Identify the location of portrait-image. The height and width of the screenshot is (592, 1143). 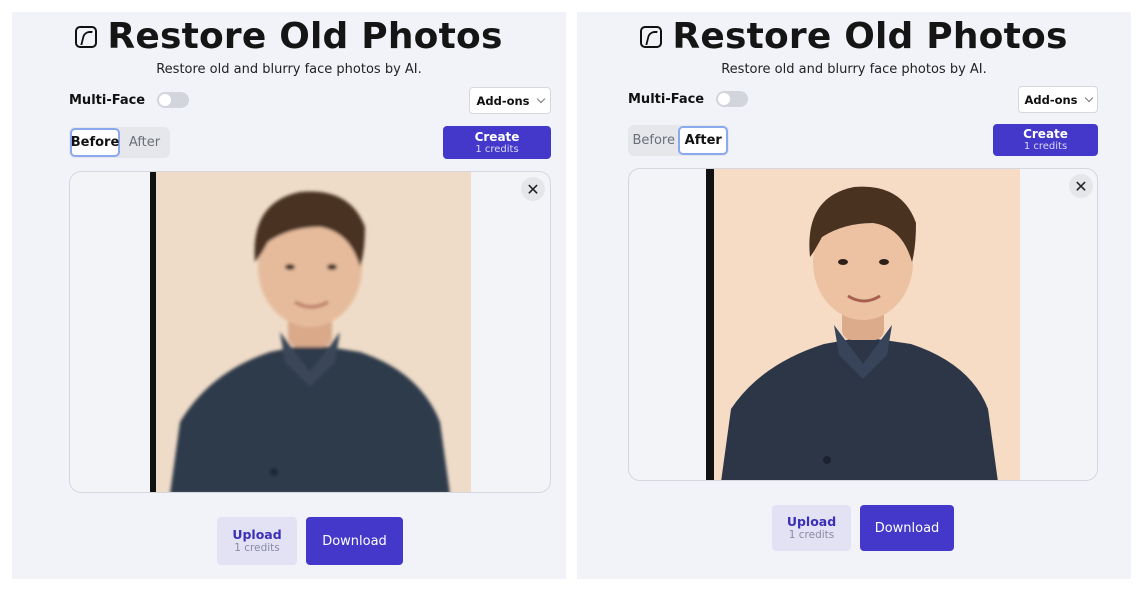
(863, 324).